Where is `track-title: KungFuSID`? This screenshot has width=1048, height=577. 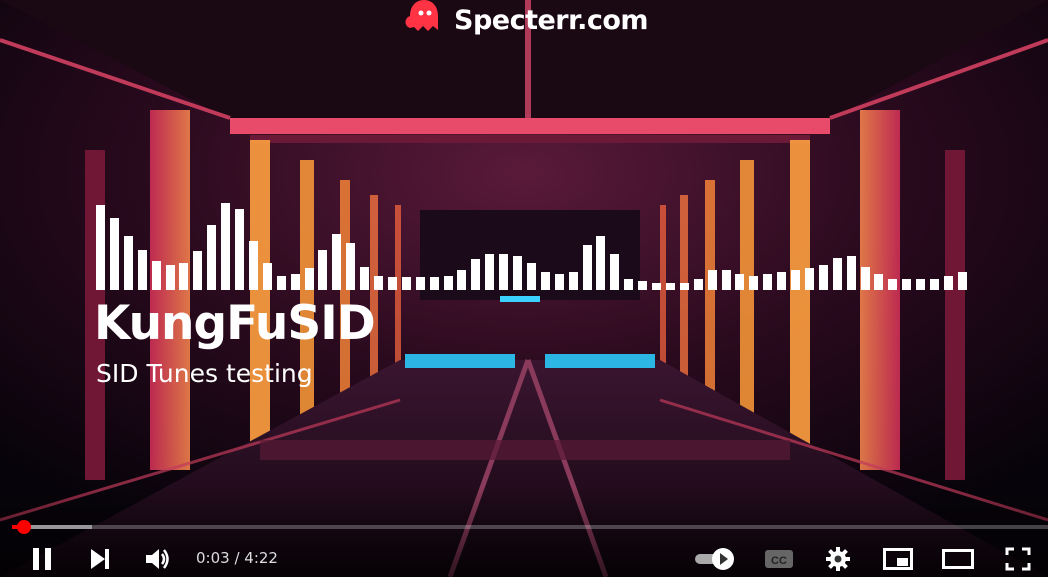 track-title: KungFuSID is located at coordinates (235, 323).